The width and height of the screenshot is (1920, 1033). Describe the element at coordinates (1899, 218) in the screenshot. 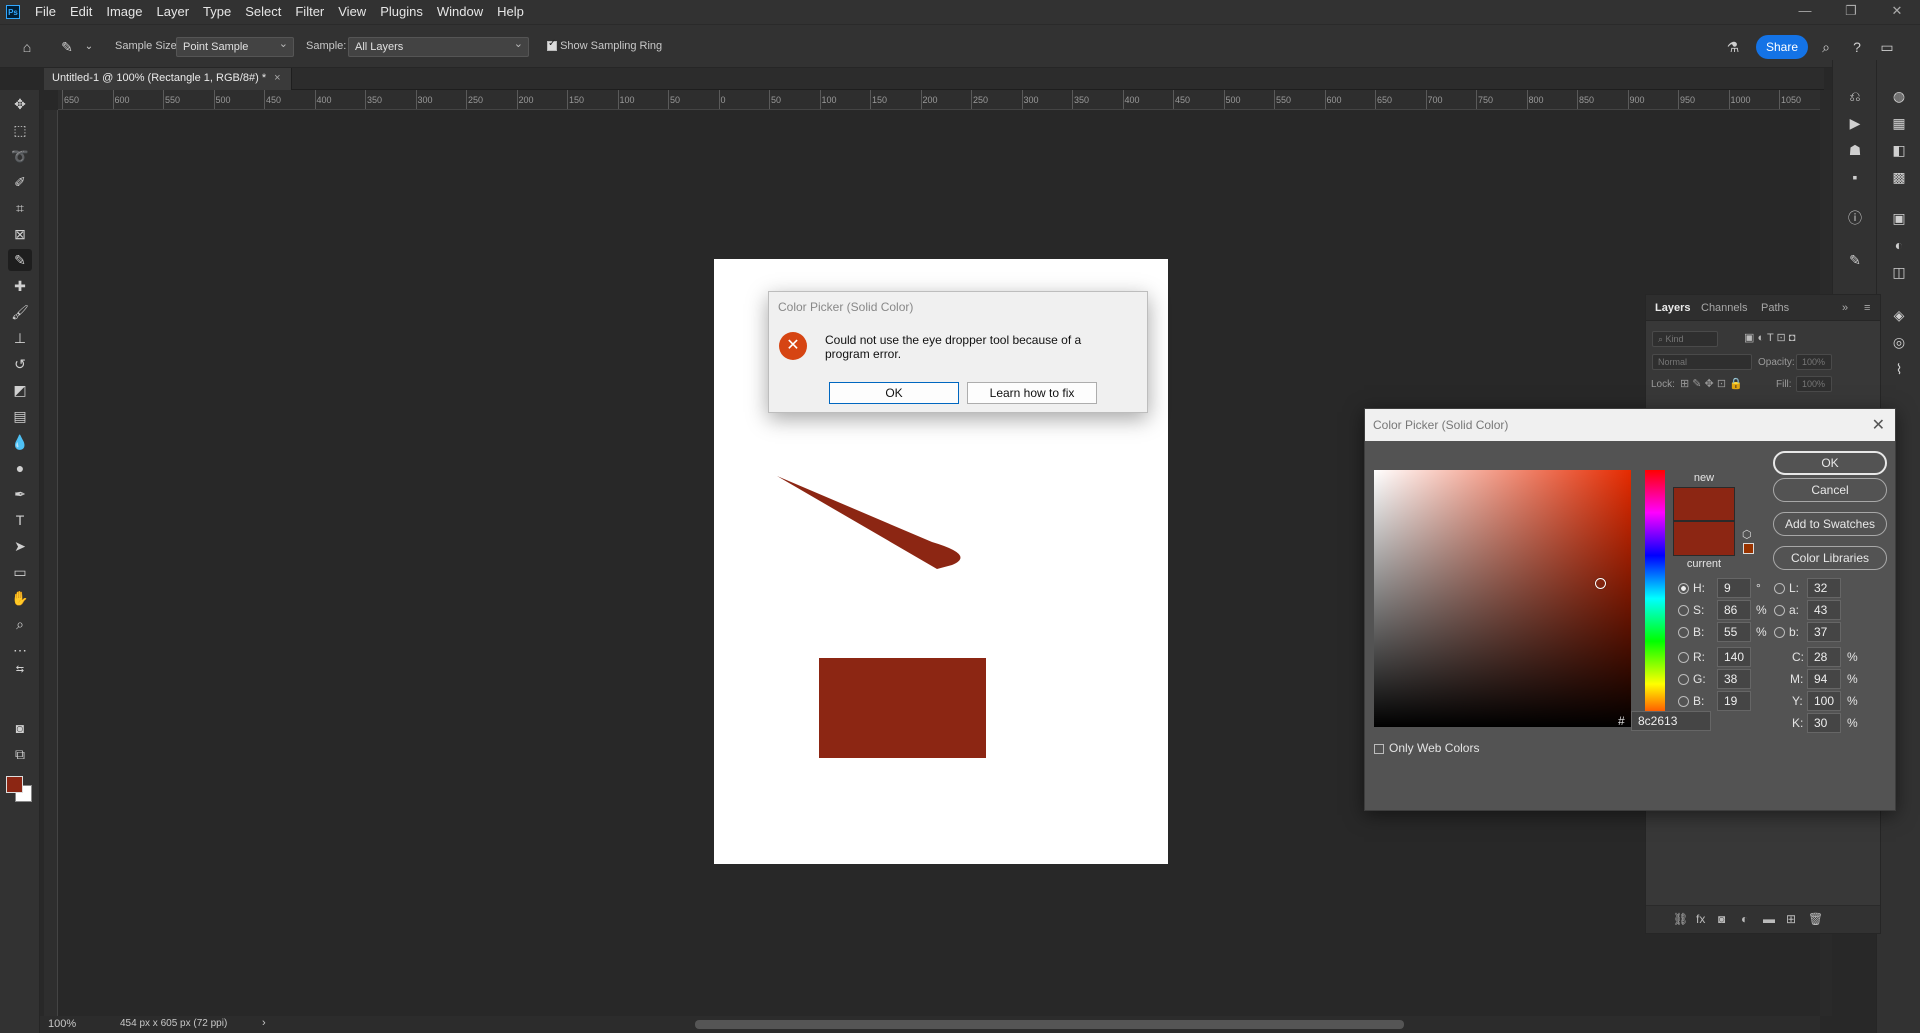

I see `libraries-panel-icon: ▣` at that location.